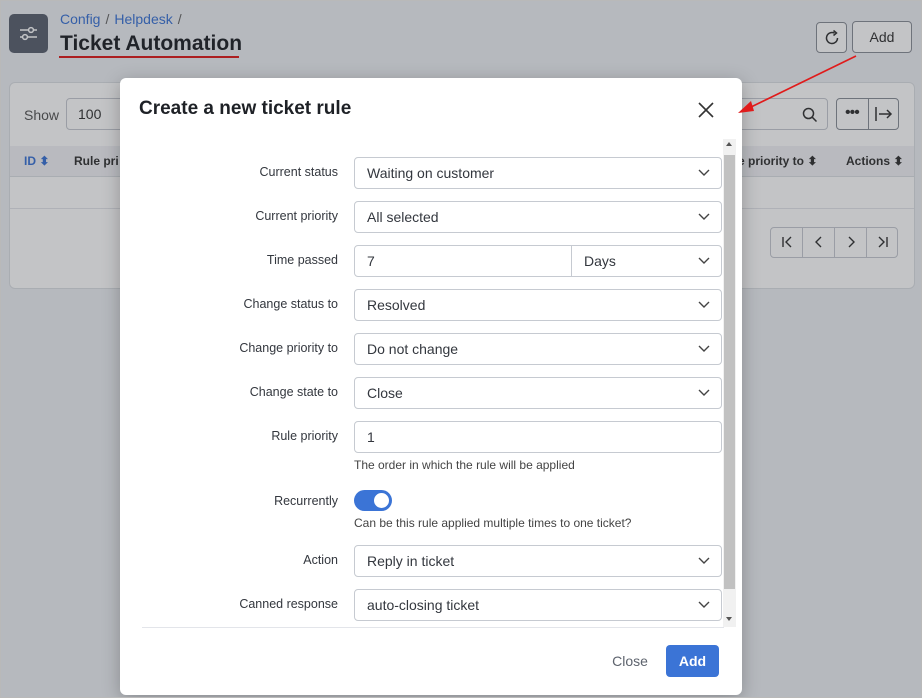  I want to click on annotation-arrow-icon, so click(797, 84).